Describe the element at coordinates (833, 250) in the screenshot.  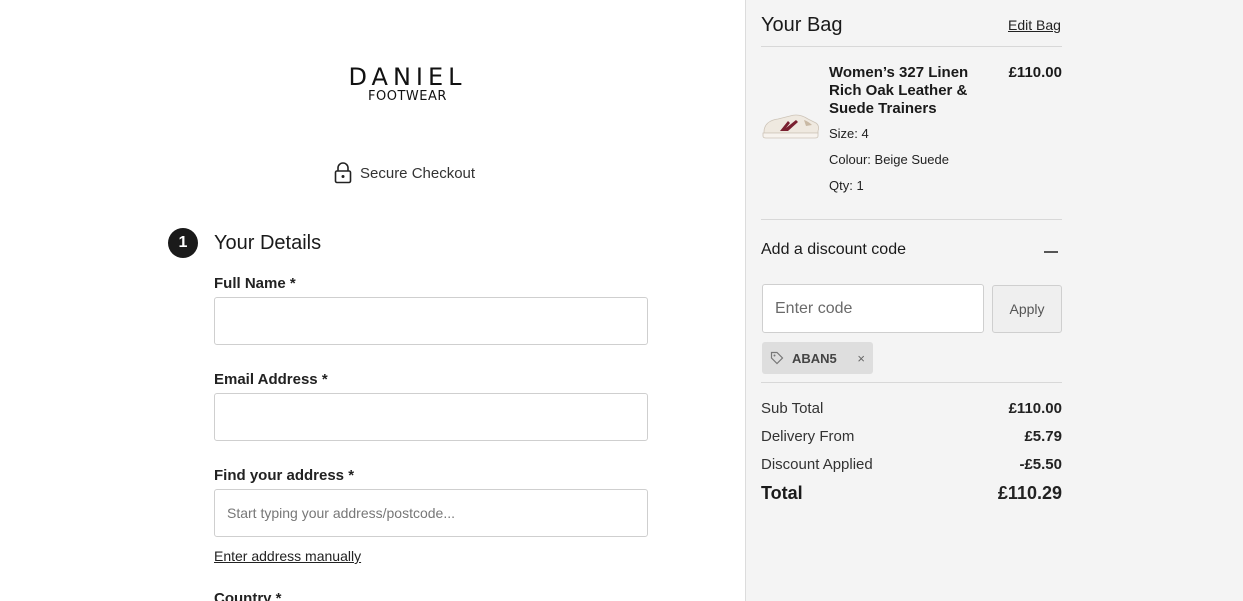
I see `discount-toggle: Add a discount code` at that location.